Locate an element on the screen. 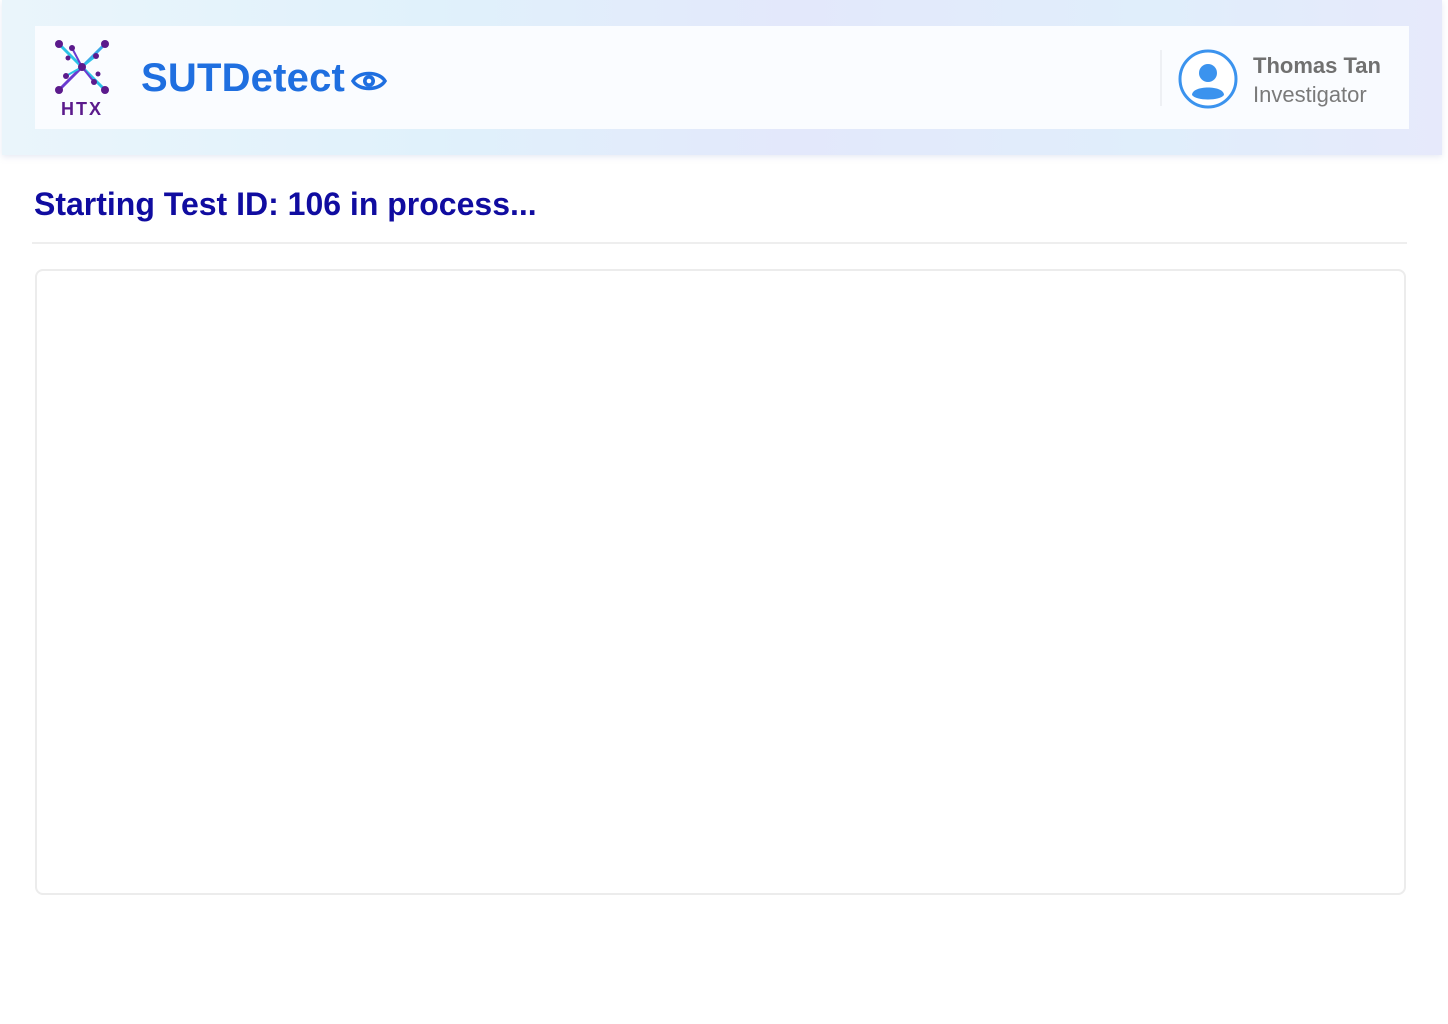  htx-logo-text: HTX is located at coordinates (82, 109).